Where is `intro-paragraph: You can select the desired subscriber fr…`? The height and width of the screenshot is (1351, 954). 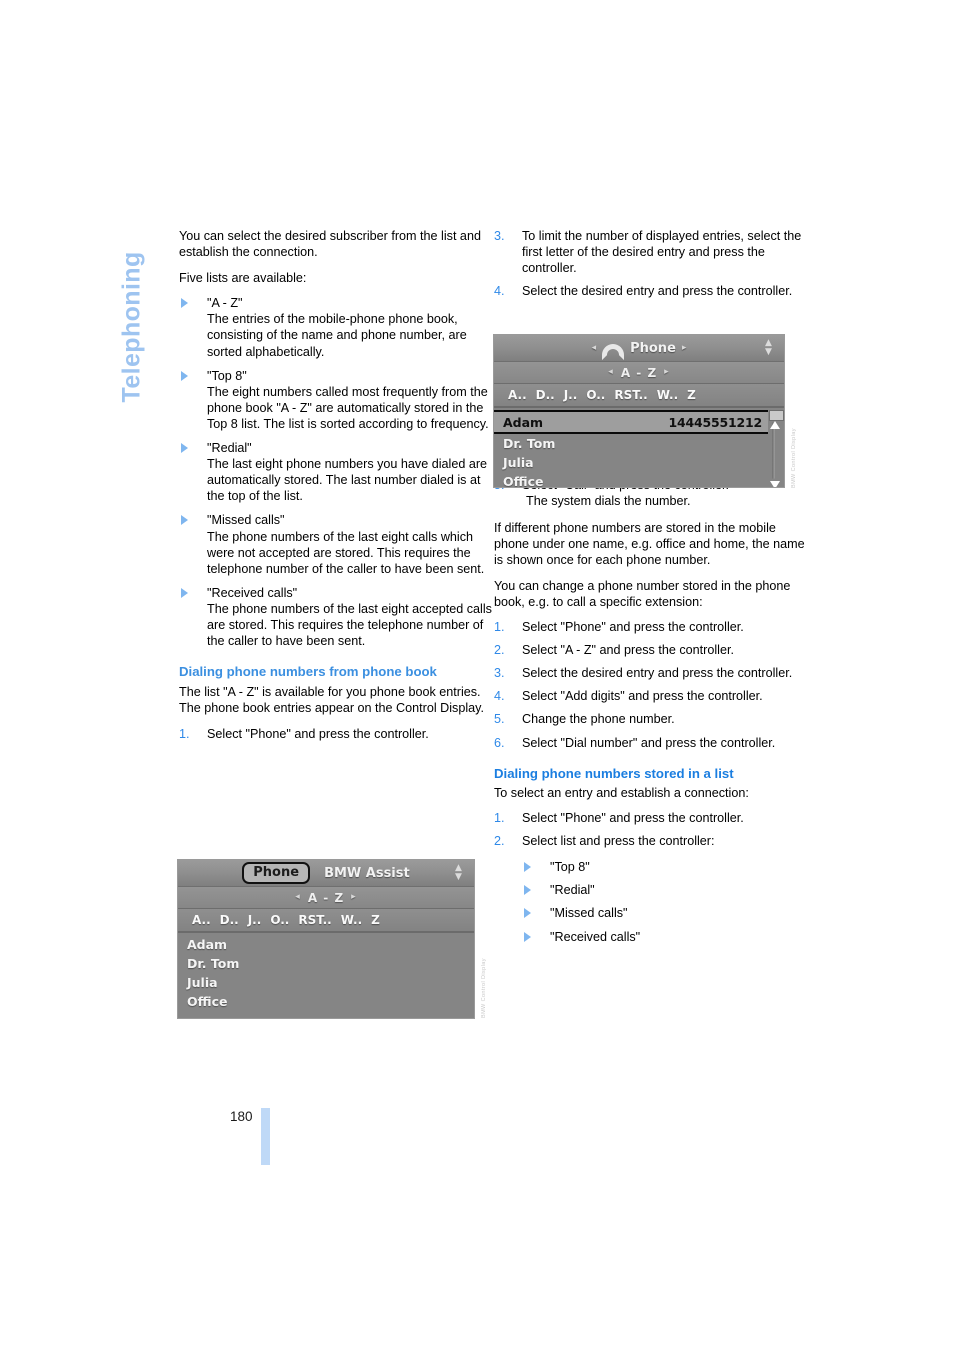
intro-paragraph: You can select the desired subscriber fr… is located at coordinates (330, 244).